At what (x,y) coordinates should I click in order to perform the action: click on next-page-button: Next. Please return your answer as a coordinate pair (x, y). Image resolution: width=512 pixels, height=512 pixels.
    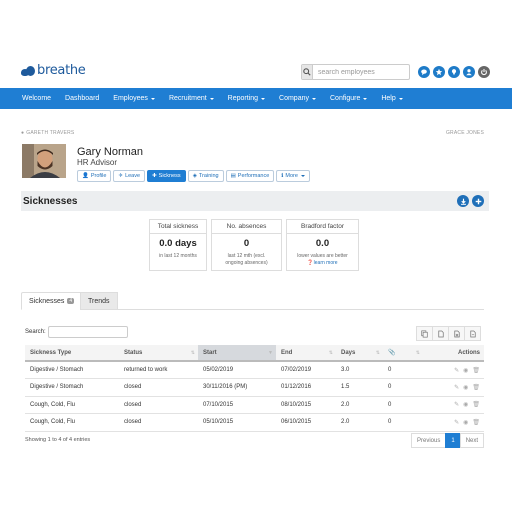
    Looking at the image, I should click on (472, 440).